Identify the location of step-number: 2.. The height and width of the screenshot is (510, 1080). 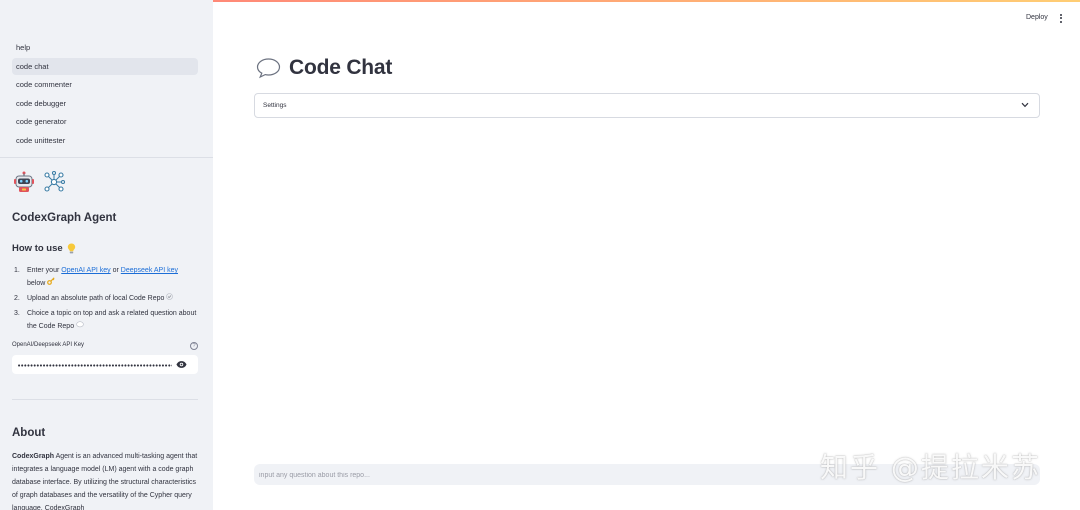
(17, 298).